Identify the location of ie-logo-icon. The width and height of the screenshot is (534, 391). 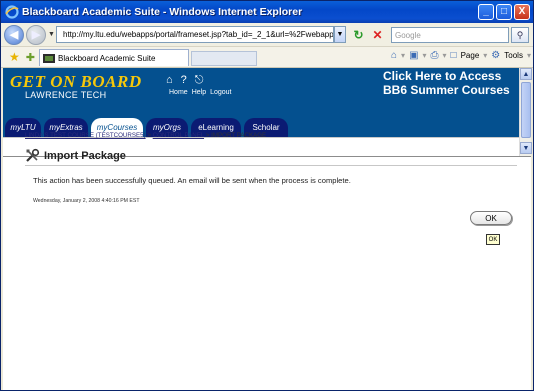
(12, 12).